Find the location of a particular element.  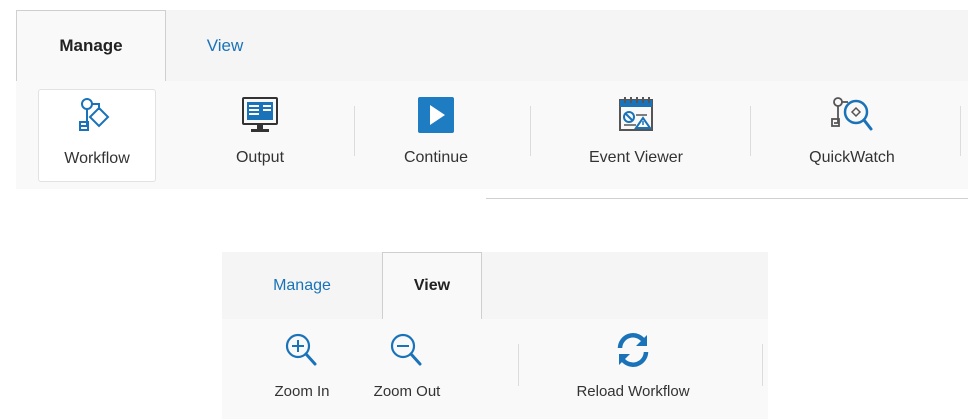

zoom-out-icon is located at coordinates (406, 349).